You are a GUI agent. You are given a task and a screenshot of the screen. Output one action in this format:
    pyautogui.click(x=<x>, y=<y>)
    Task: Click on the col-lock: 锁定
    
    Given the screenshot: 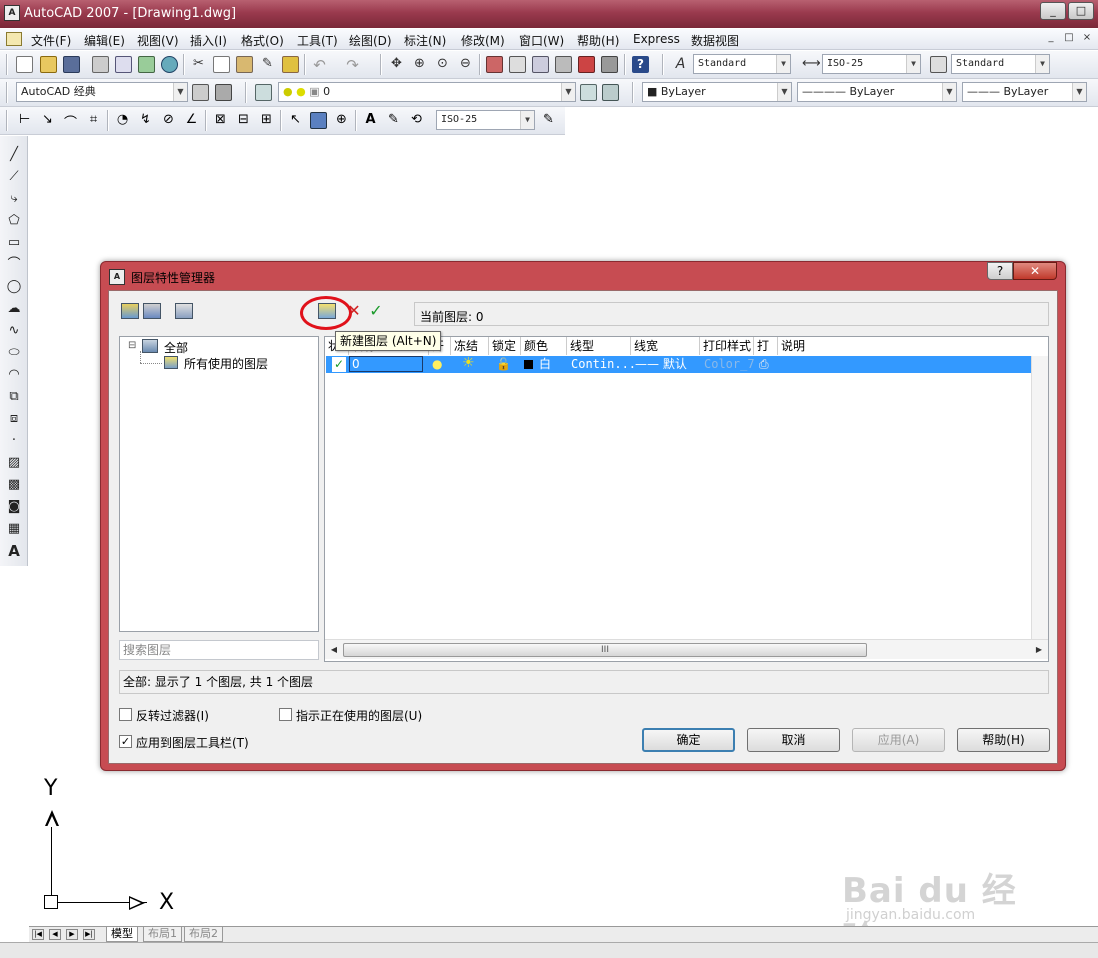 What is the action you would take?
    pyautogui.click(x=505, y=346)
    